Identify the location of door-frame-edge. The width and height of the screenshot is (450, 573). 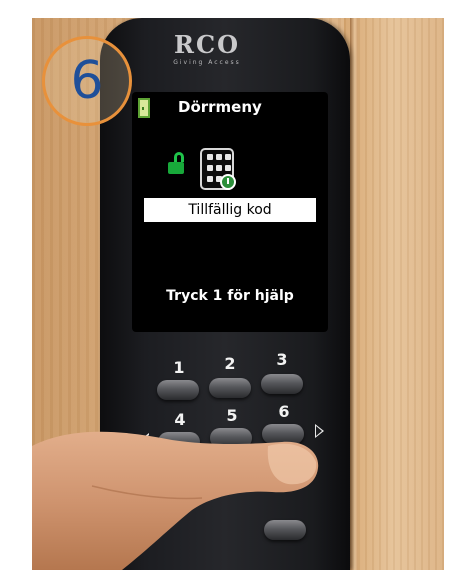
(354, 294).